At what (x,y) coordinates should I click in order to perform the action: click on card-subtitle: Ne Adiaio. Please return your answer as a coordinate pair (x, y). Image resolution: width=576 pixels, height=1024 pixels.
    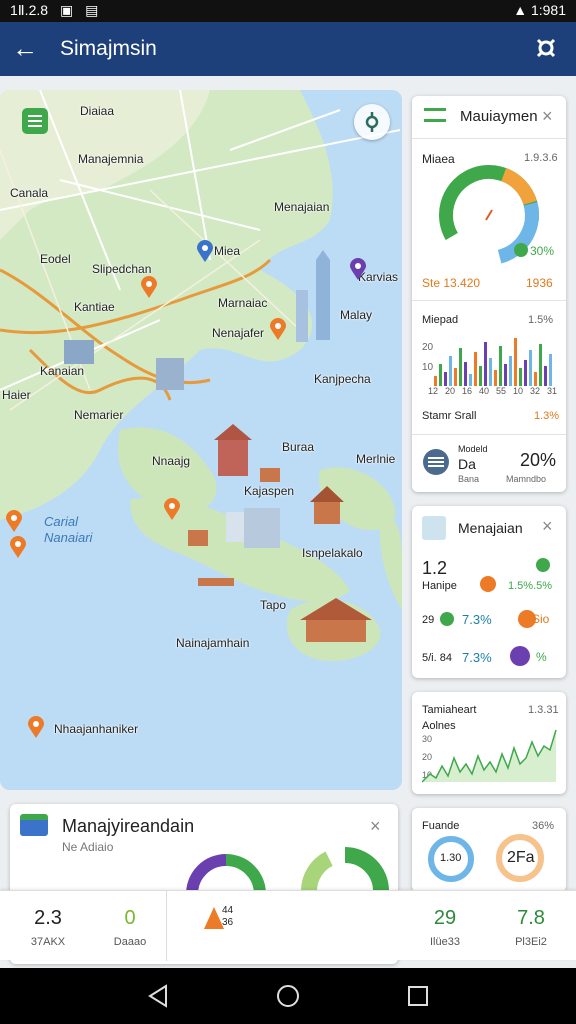
    Looking at the image, I should click on (88, 847).